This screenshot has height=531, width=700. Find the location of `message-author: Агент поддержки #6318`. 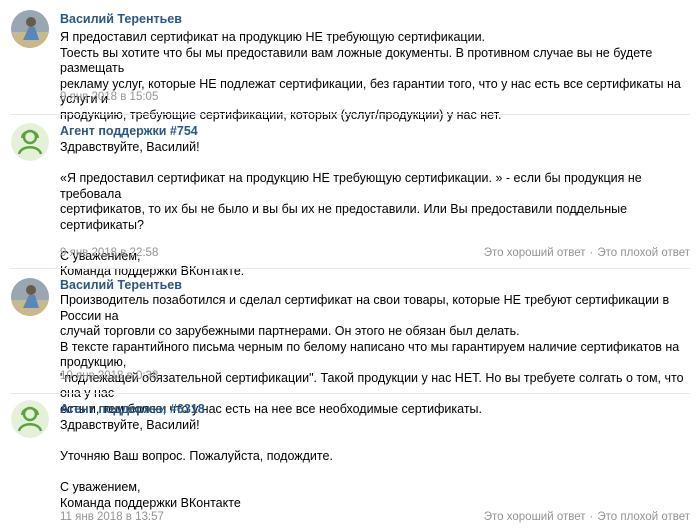

message-author: Агент поддержки #6318 is located at coordinates (132, 409).